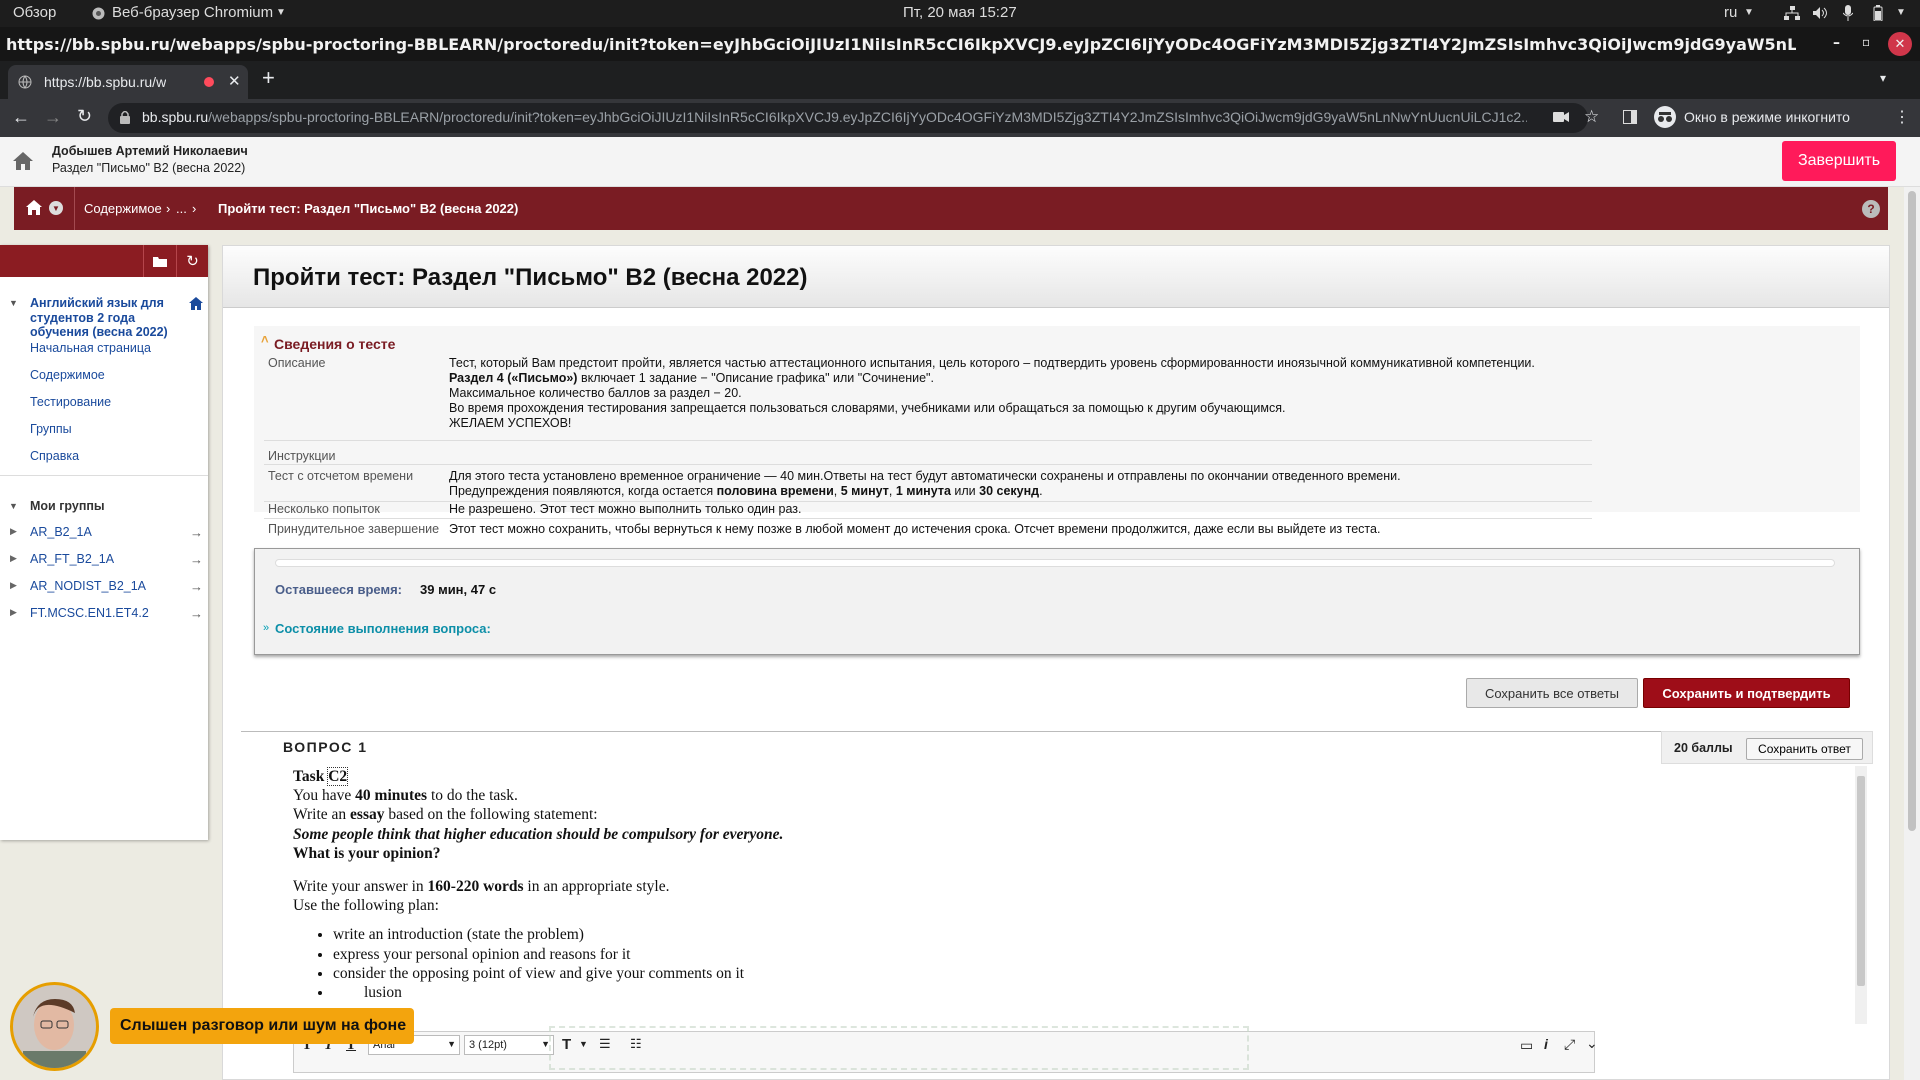 This screenshot has width=1920, height=1080. Describe the element at coordinates (1767, 117) in the screenshot. I see `incognito-label: Окно в режиме инкогнито` at that location.